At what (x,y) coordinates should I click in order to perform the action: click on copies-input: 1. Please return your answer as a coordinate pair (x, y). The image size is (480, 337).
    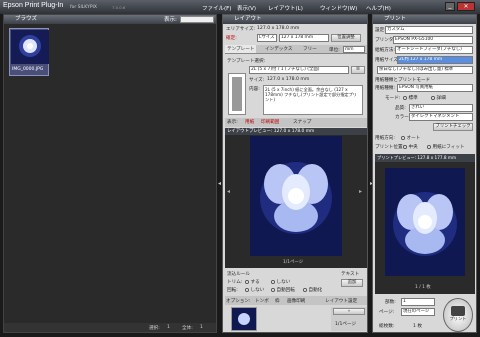
    Looking at the image, I should click on (418, 302).